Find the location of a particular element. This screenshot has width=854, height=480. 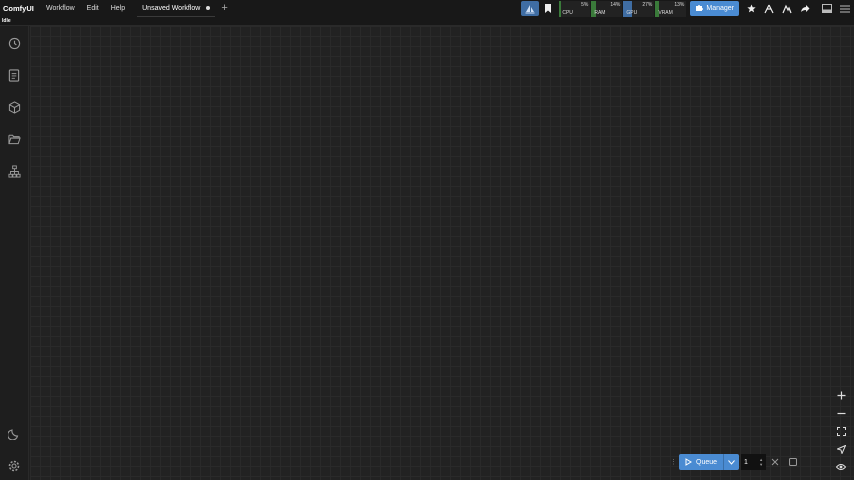

select-mode-icon is located at coordinates (841, 449).